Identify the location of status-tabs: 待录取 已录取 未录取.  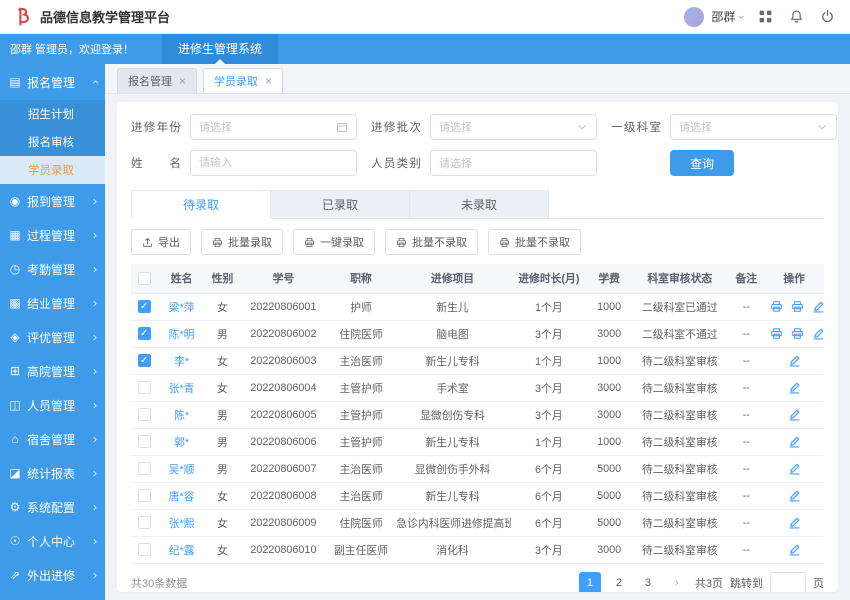
(477, 204).